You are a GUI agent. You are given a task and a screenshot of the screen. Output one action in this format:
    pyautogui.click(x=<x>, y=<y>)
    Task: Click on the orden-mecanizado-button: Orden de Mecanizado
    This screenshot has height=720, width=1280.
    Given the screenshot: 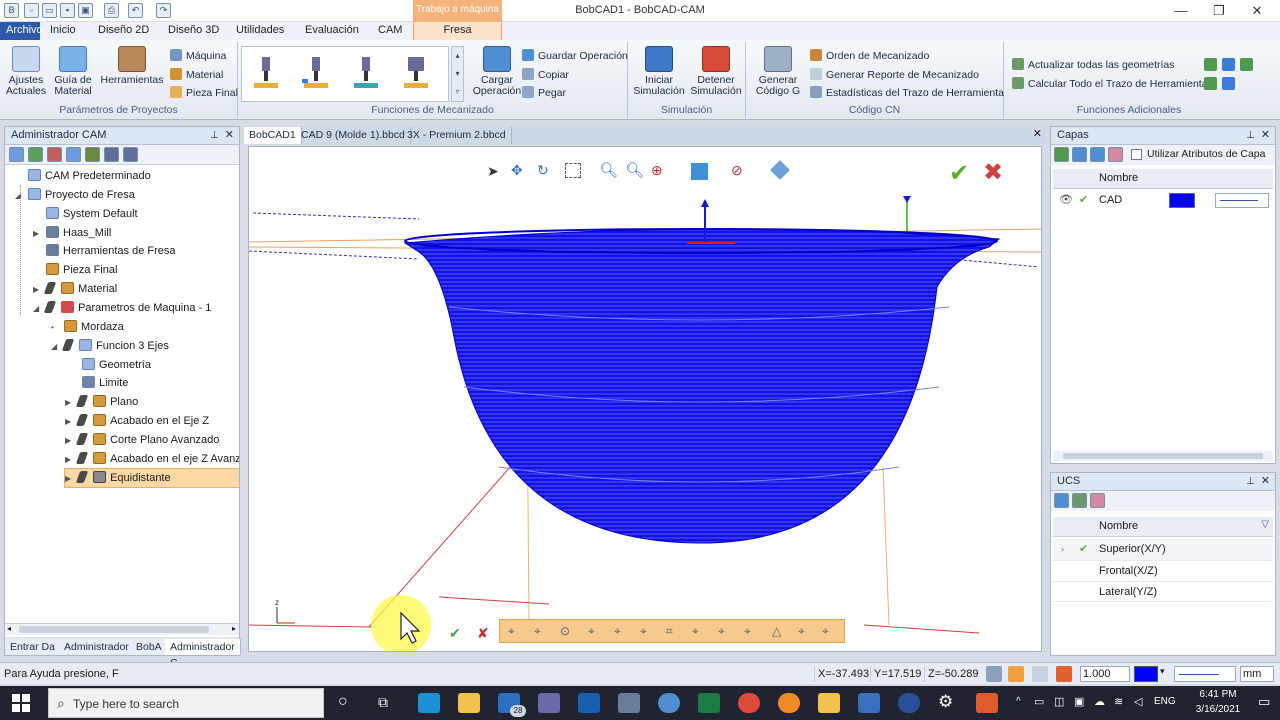 What is the action you would take?
    pyautogui.click(x=869, y=56)
    